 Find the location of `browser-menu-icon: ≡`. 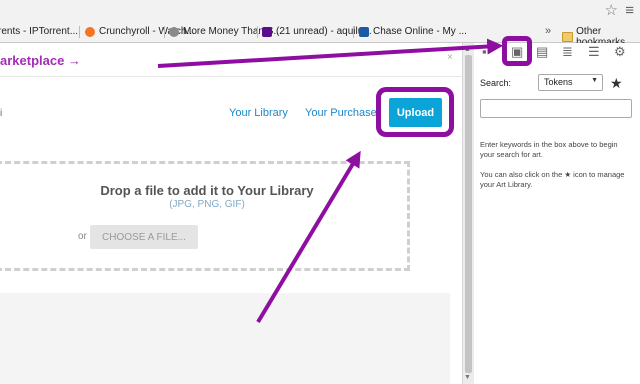

browser-menu-icon: ≡ is located at coordinates (629, 11).